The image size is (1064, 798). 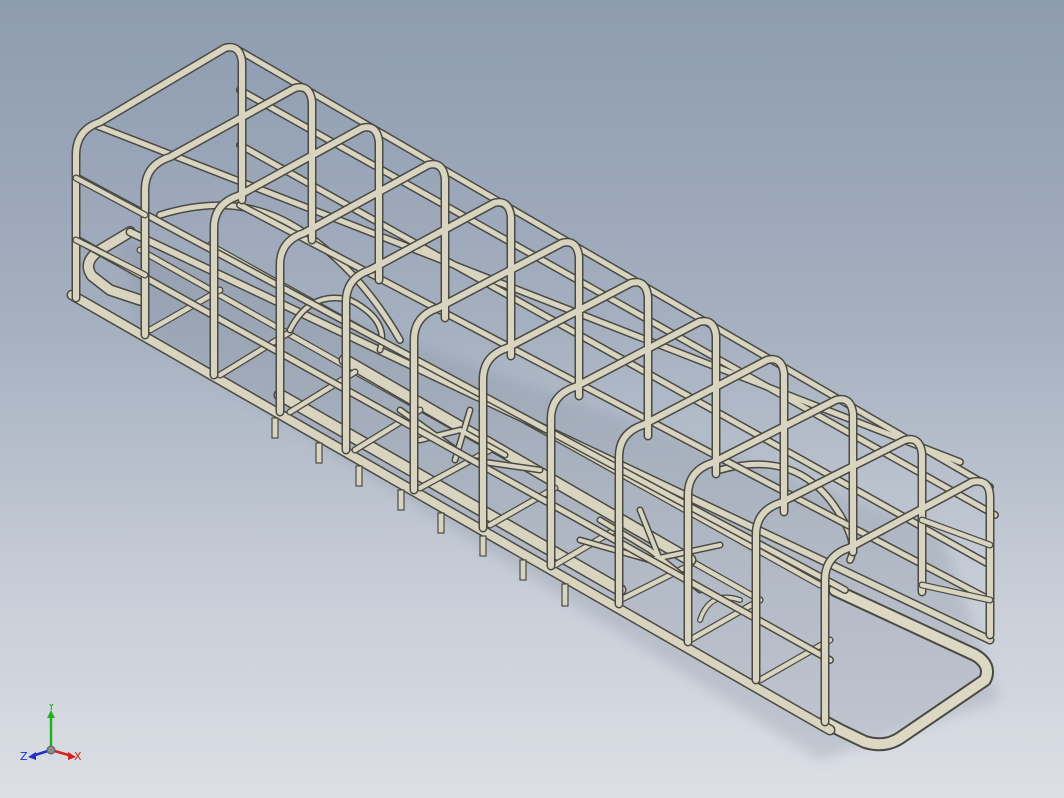 What do you see at coordinates (51, 708) in the screenshot?
I see `triad-y-label: Y` at bounding box center [51, 708].